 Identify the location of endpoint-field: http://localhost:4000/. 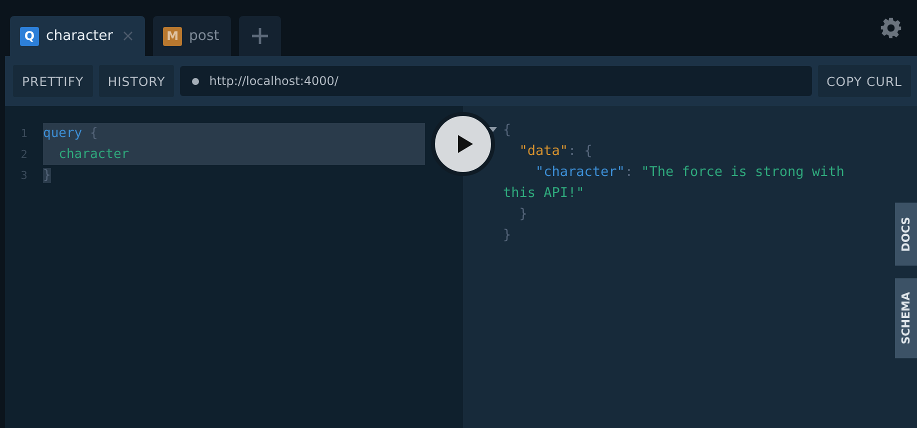
(496, 81).